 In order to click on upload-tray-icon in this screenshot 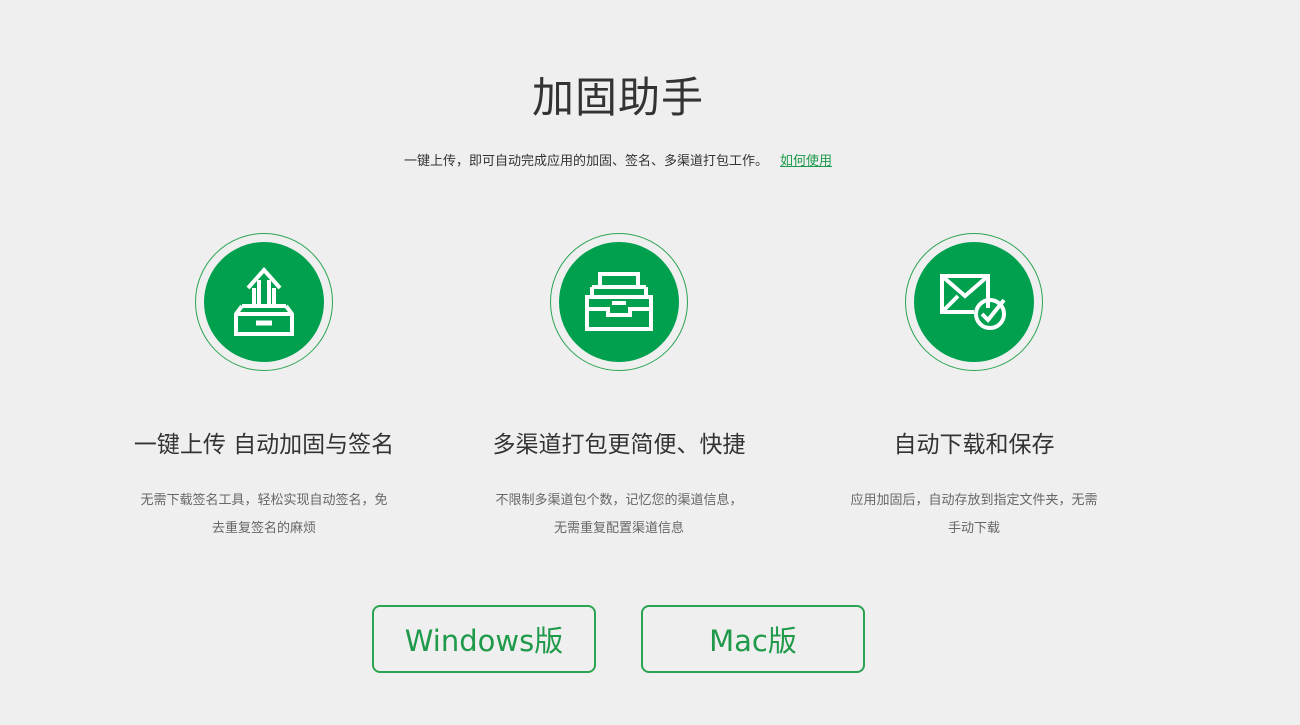, I will do `click(264, 301)`.